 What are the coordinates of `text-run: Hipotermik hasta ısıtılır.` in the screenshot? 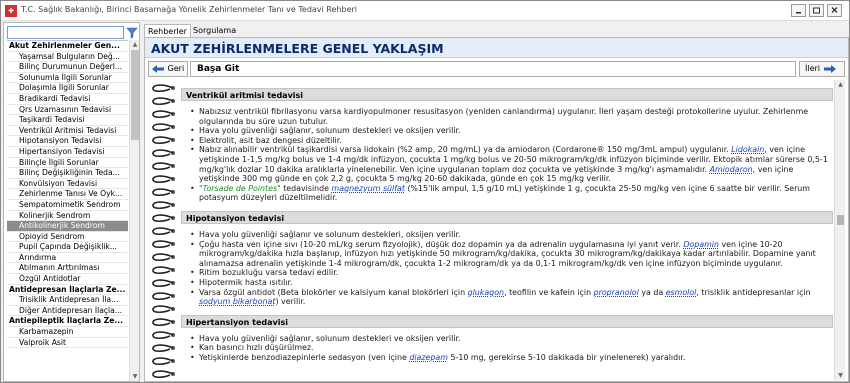 It's located at (246, 282).